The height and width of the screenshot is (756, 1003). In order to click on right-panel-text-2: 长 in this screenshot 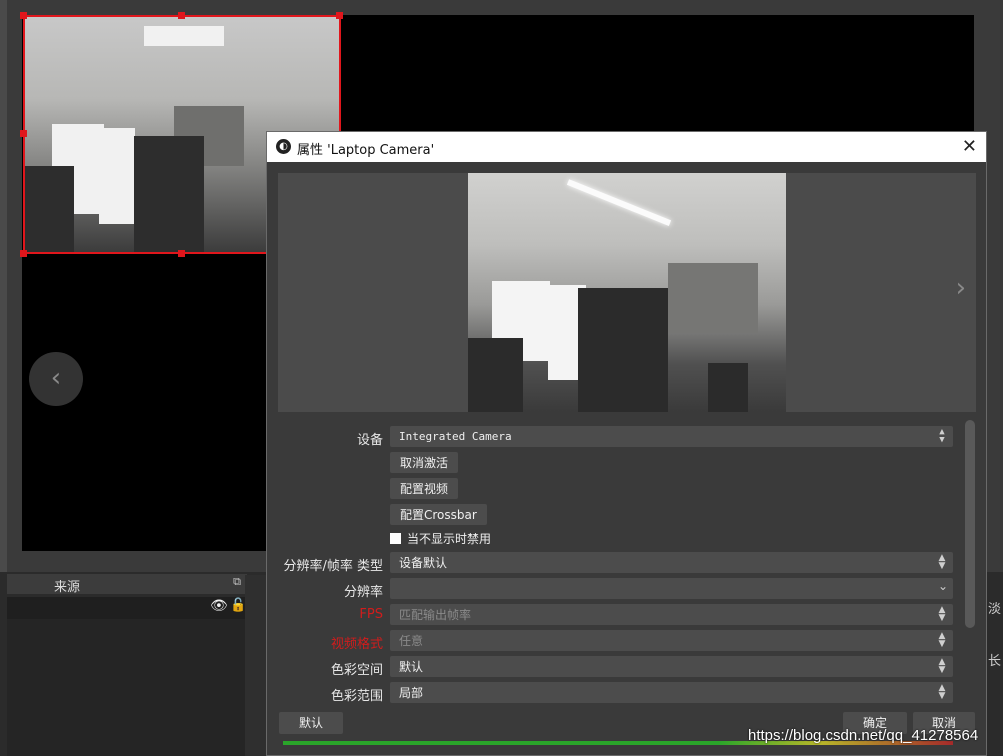, I will do `click(995, 661)`.